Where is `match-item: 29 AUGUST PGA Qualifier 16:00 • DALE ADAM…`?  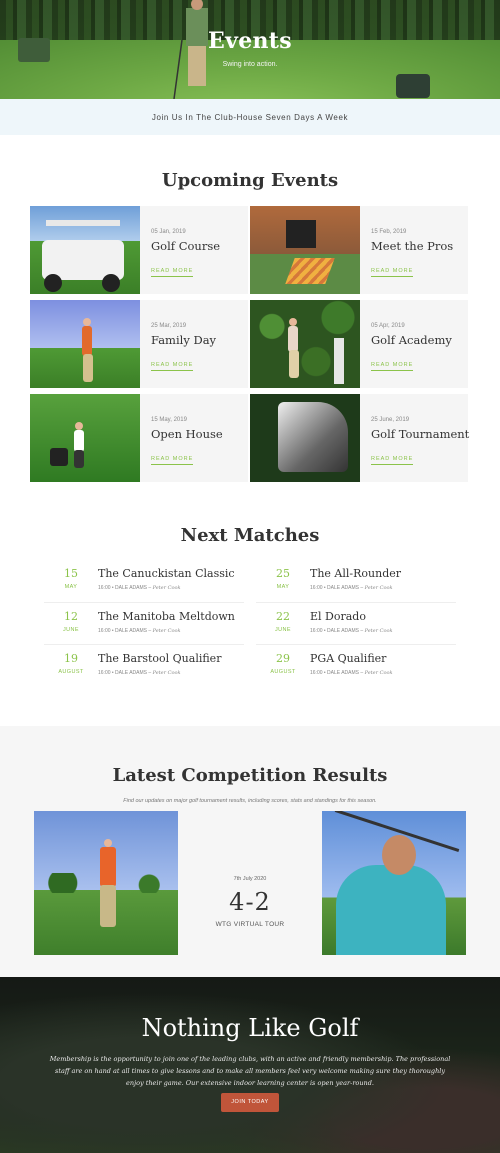
match-item: 29 AUGUST PGA Qualifier 16:00 • DALE ADAM… is located at coordinates (356, 666).